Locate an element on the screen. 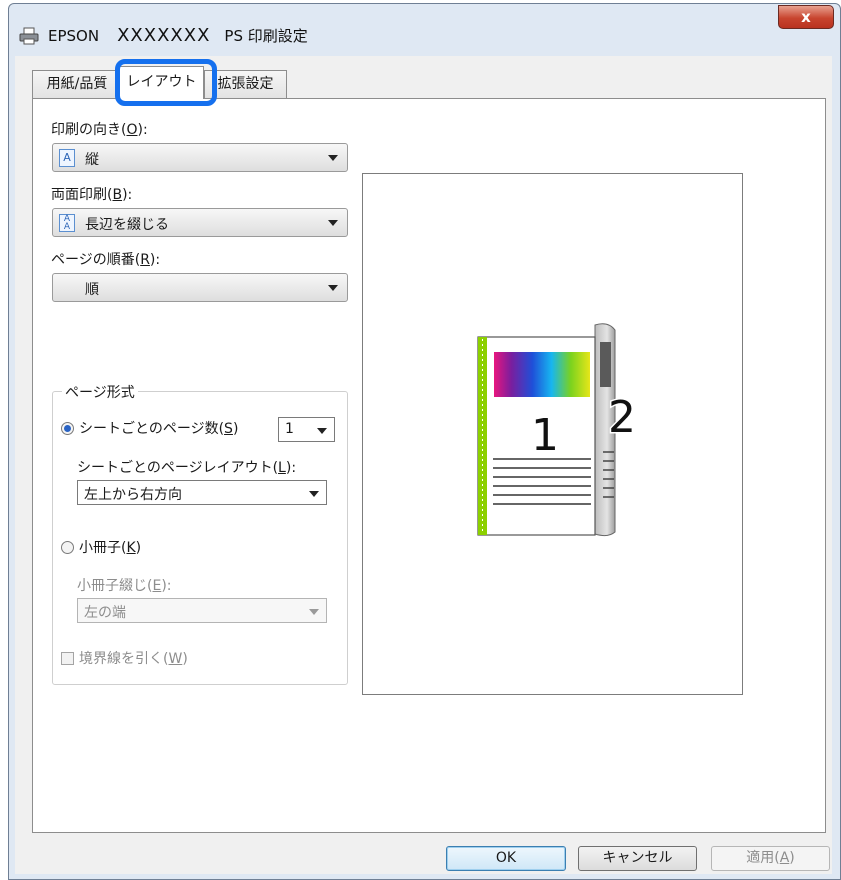  window-title: EPSON XXXXXXX PS 印刷設定 is located at coordinates (178, 35).